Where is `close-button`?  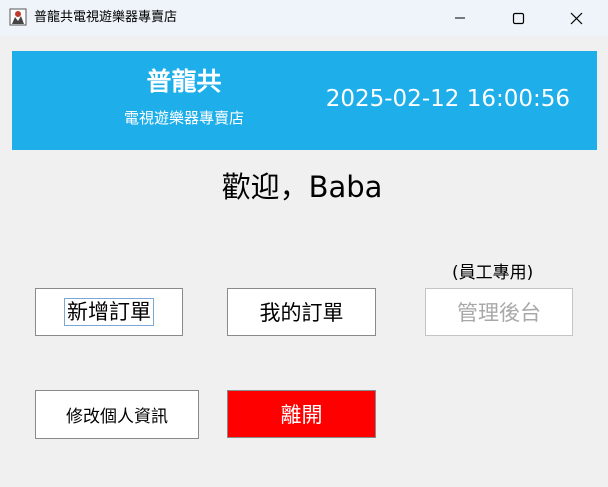
close-button is located at coordinates (576, 18).